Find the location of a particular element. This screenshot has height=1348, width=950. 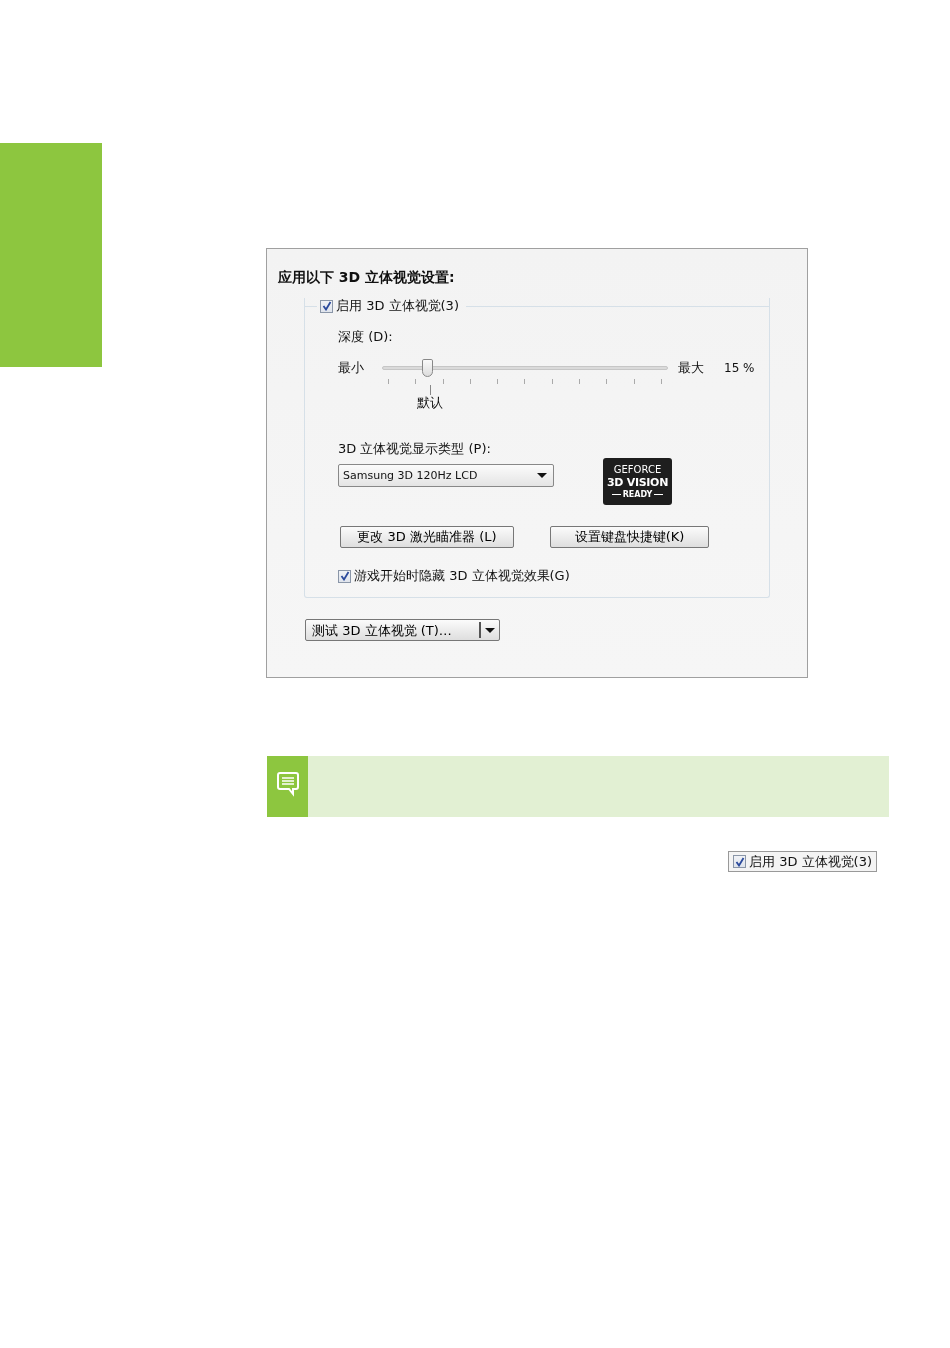

slider-min-label: 最小 is located at coordinates (351, 368).